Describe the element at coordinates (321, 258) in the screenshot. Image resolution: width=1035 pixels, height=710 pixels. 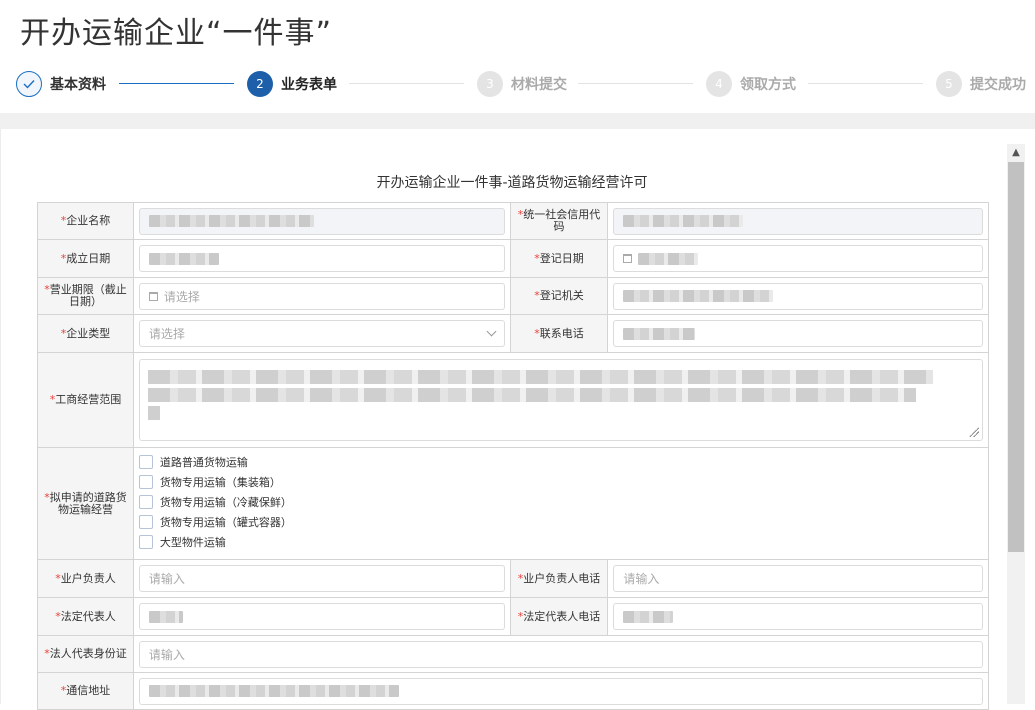
I see `found-date-input` at that location.